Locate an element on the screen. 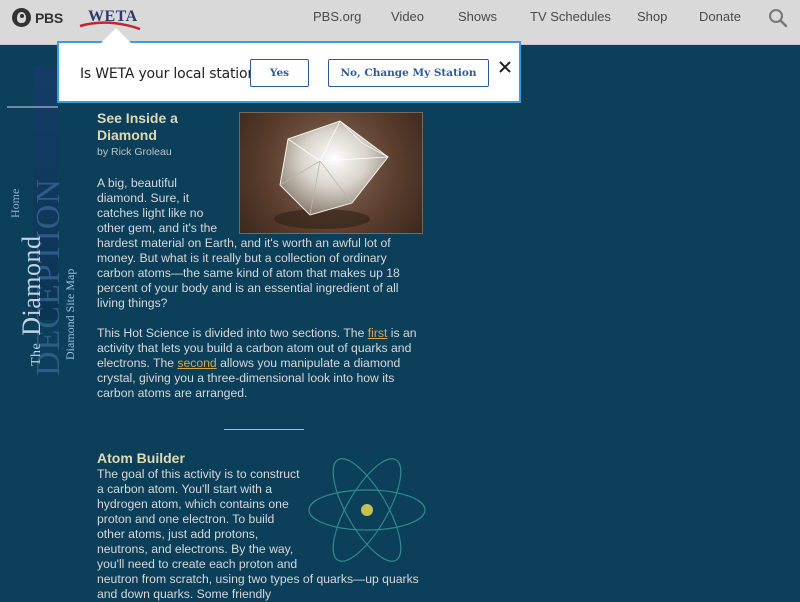 This screenshot has width=800, height=602. nav-shop: Shop is located at coordinates (652, 16).